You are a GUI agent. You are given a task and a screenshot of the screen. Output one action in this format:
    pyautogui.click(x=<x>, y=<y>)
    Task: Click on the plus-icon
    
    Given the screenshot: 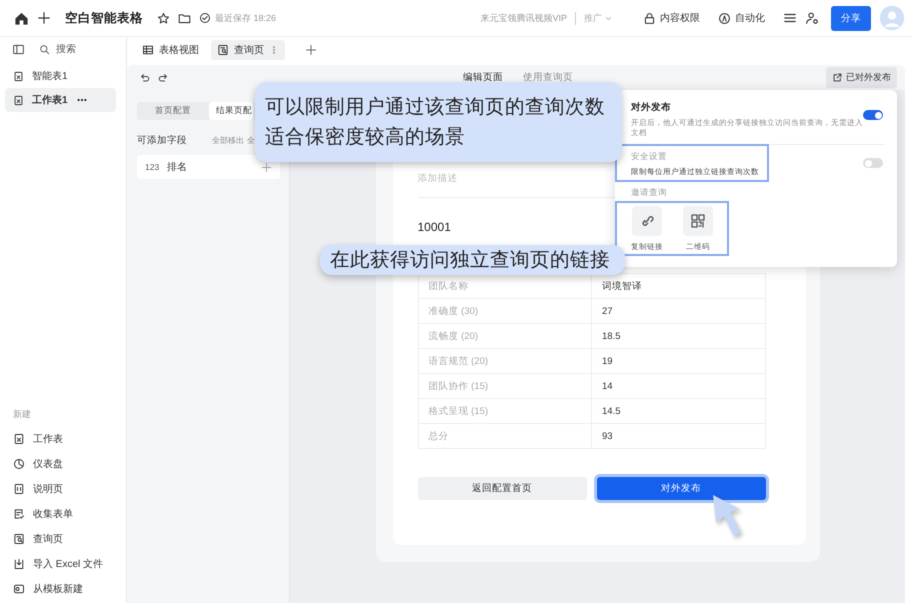 What is the action you would take?
    pyautogui.click(x=44, y=18)
    